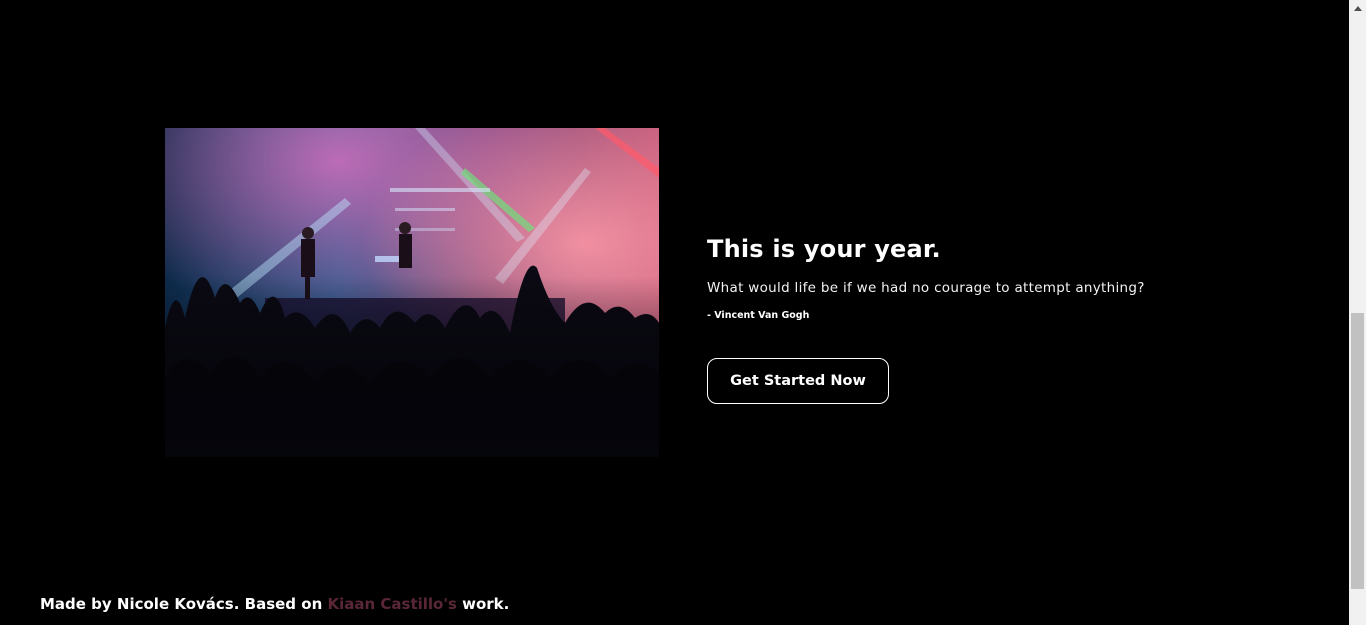 The width and height of the screenshot is (1366, 625). I want to click on footer-prefix: Made by Nicole Kovács. Based on, so click(184, 604).